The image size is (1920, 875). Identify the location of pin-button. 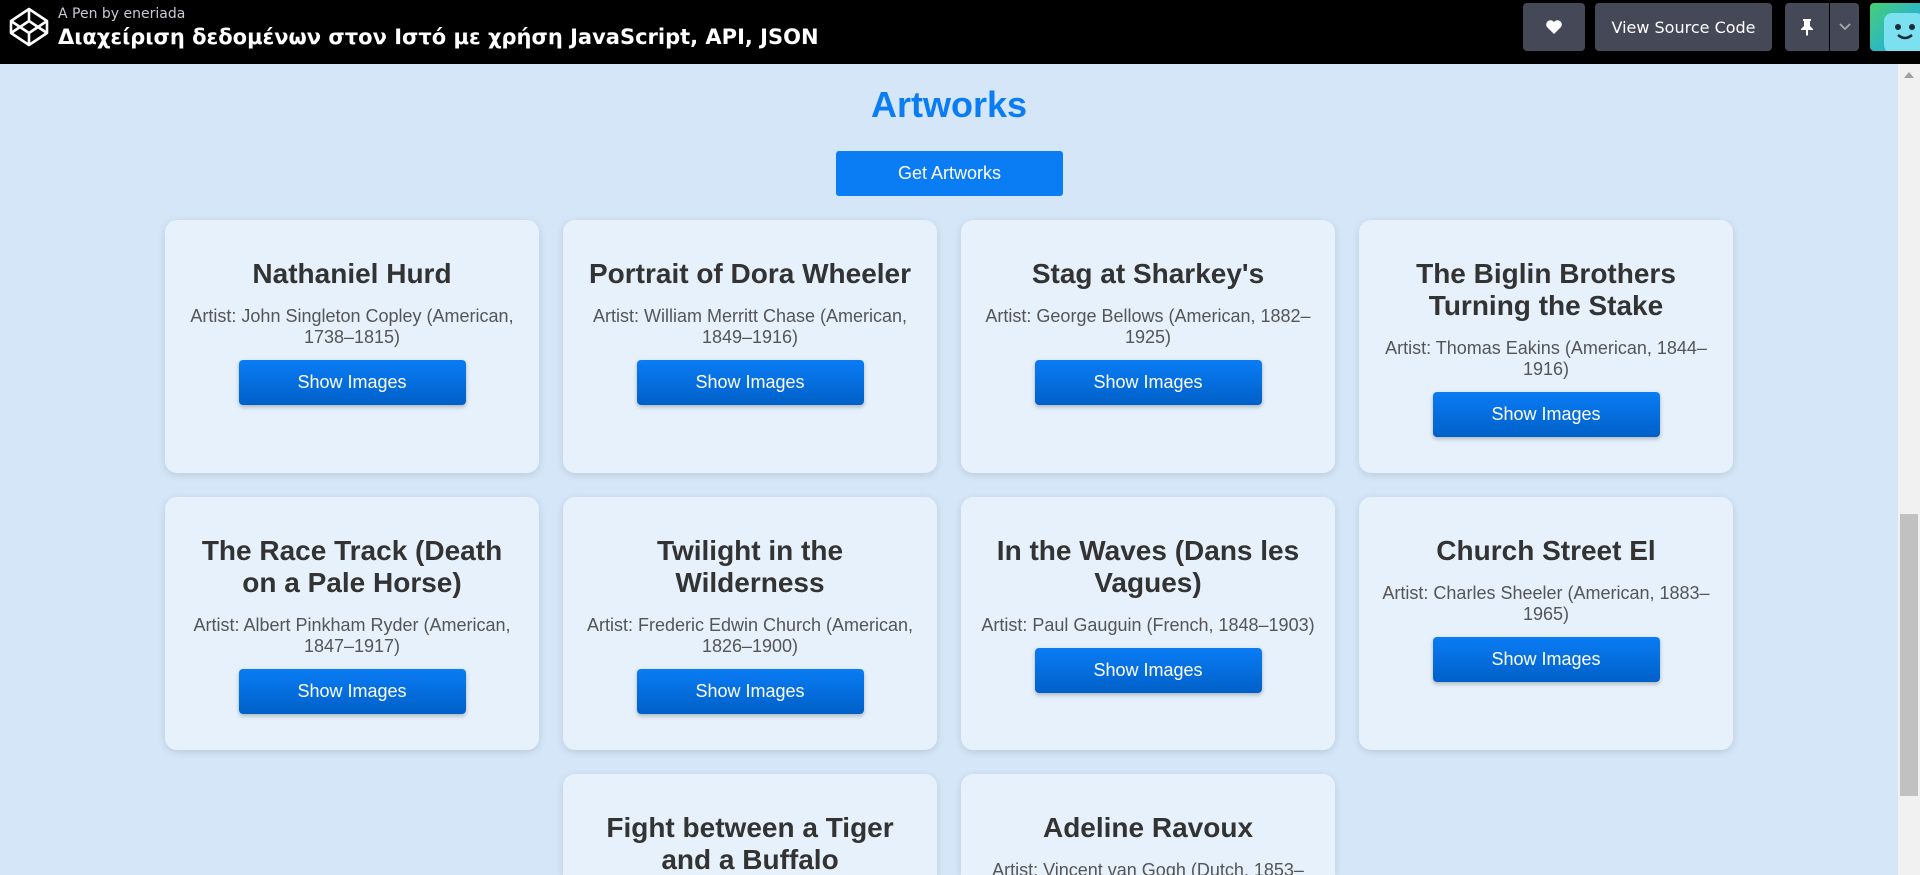
(1807, 27).